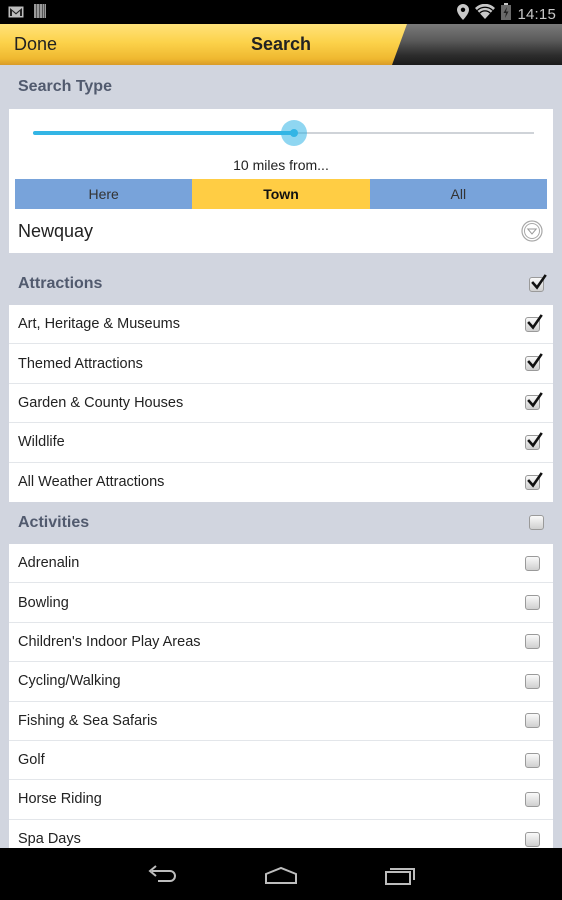 This screenshot has width=562, height=900. What do you see at coordinates (35, 44) in the screenshot?
I see `done-button: Done` at bounding box center [35, 44].